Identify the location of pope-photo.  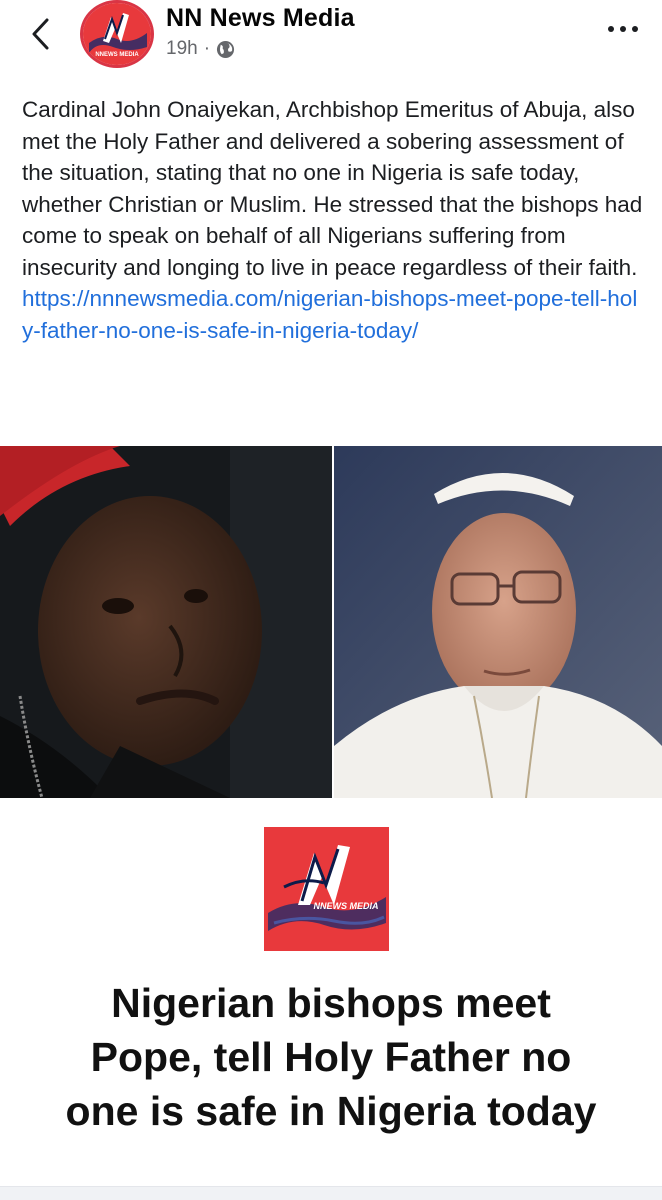
(498, 622).